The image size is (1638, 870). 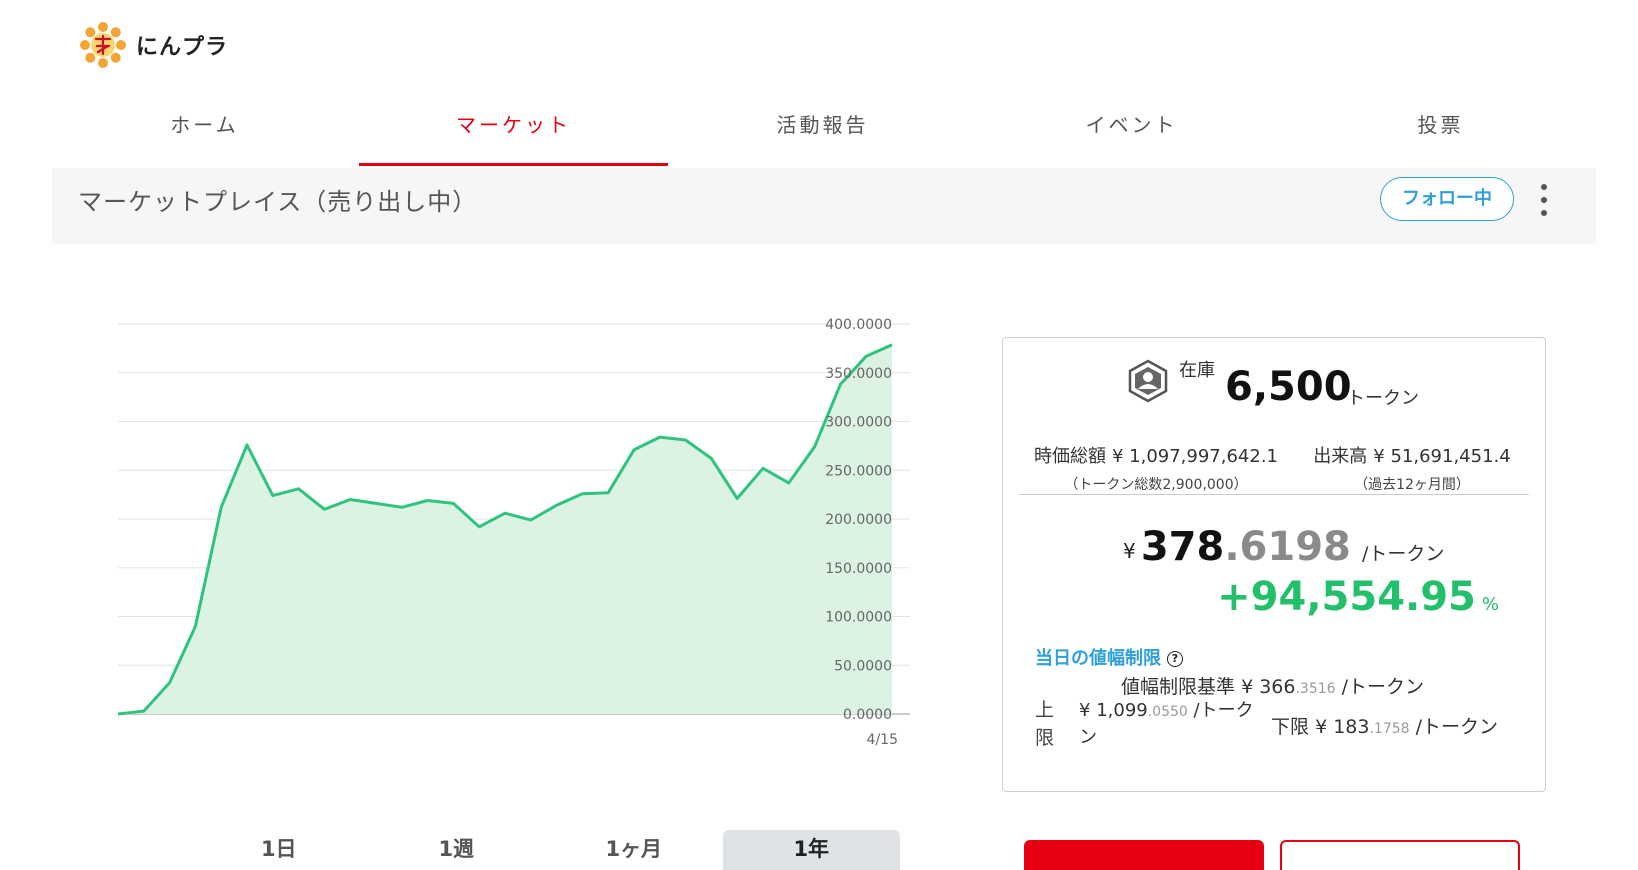 What do you see at coordinates (1144, 855) in the screenshot?
I see `buy-button` at bounding box center [1144, 855].